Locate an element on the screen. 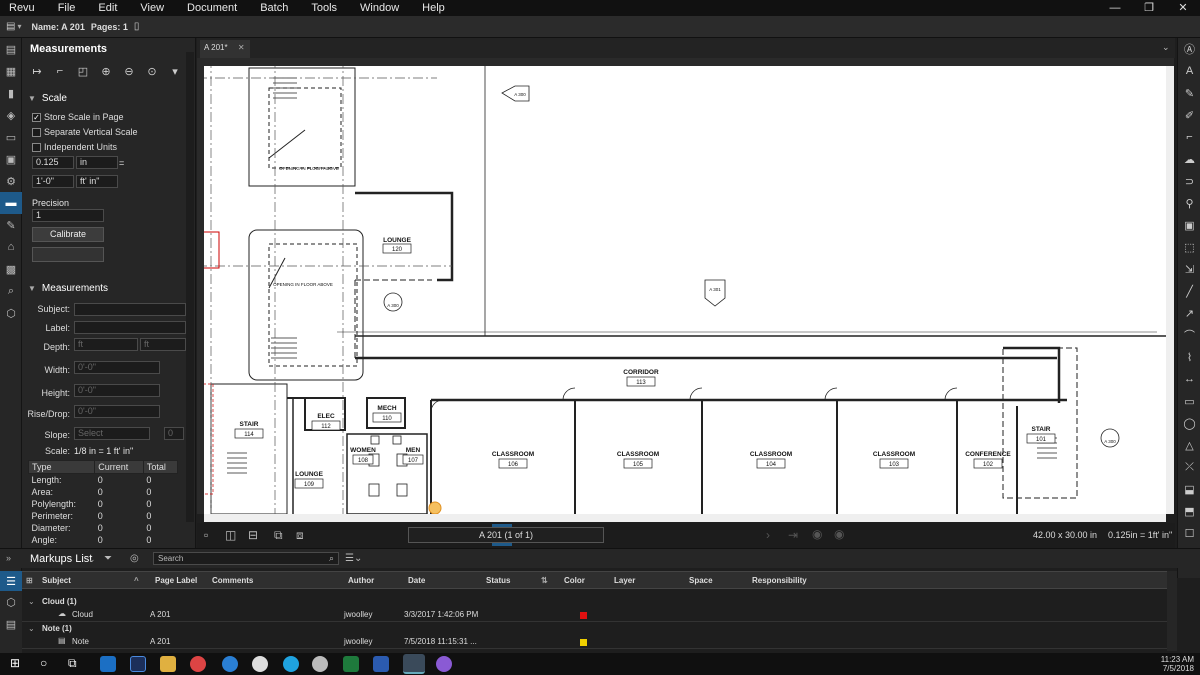  next-page-icon: › is located at coordinates (768, 535).